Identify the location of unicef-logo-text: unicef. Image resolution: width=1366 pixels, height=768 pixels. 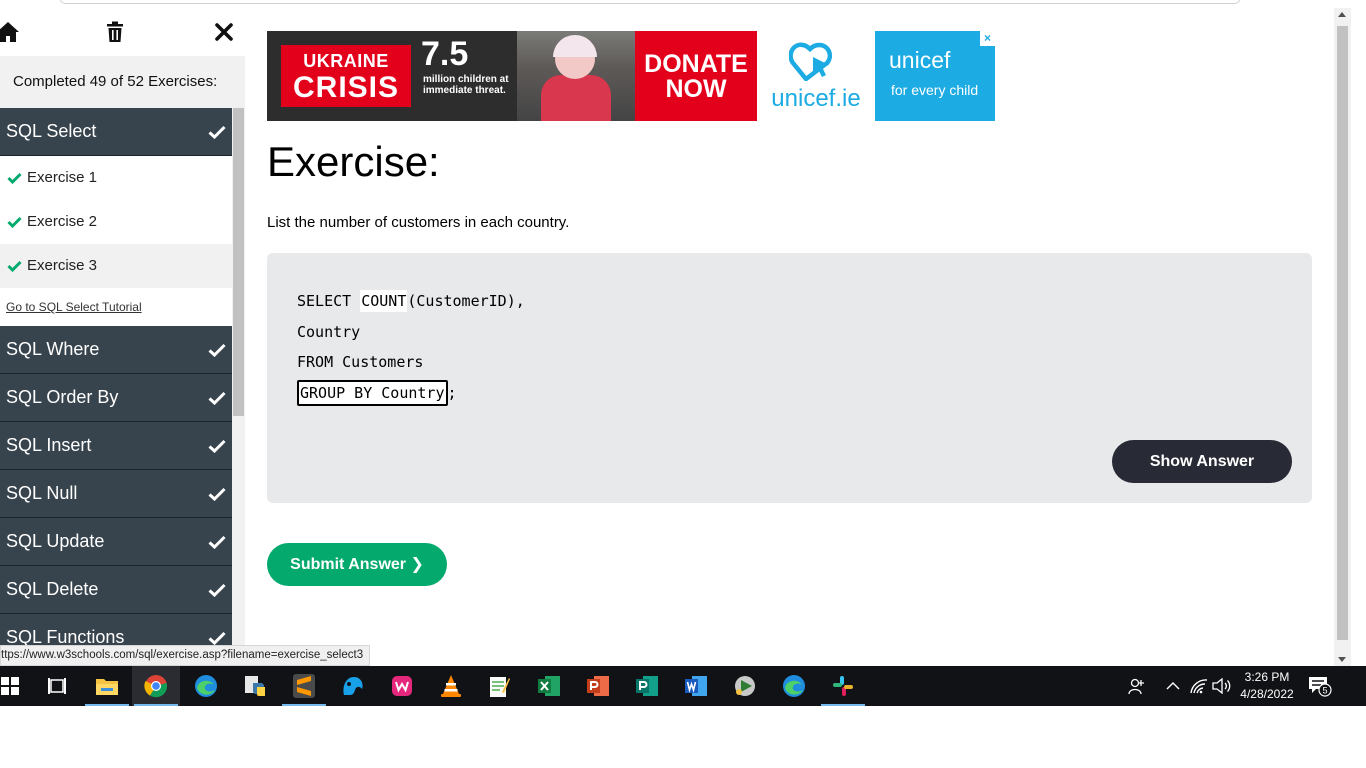
(920, 60).